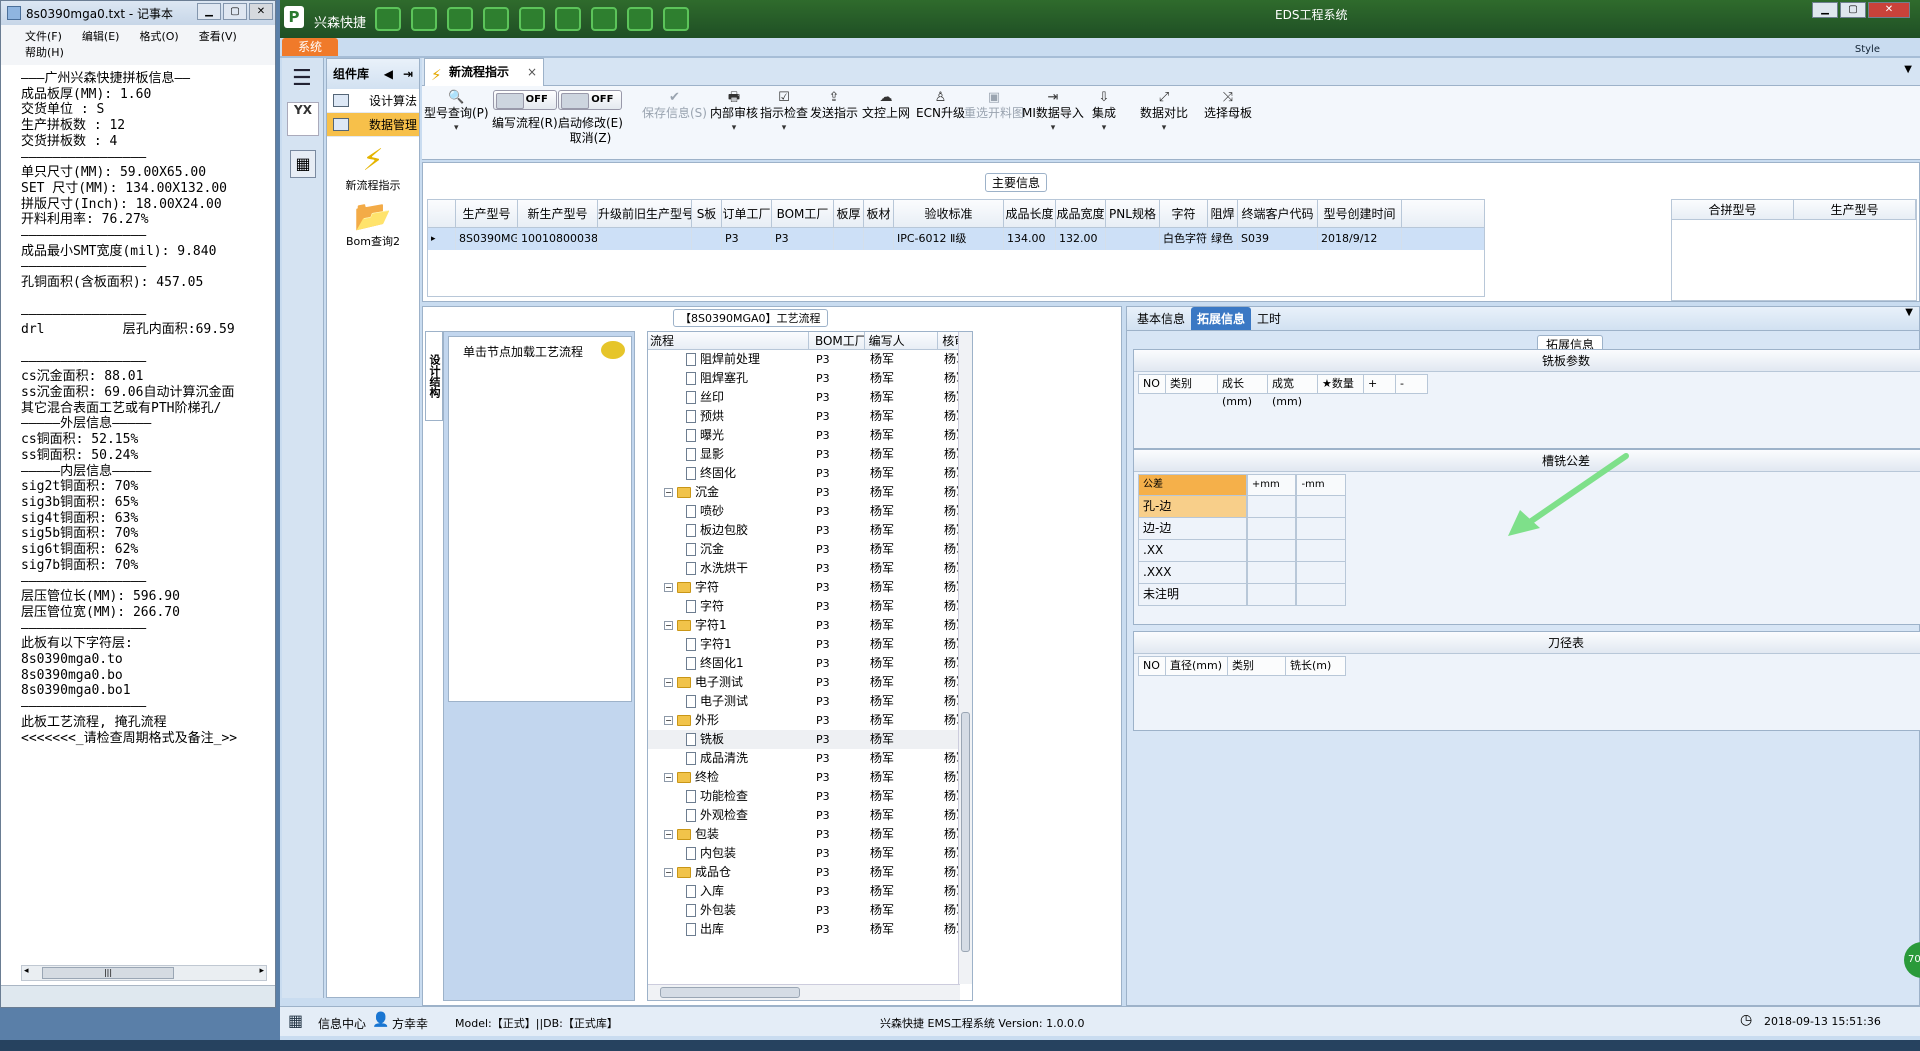  What do you see at coordinates (1242, 595) in the screenshot?
I see `tolerance-row: 未注明` at bounding box center [1242, 595].